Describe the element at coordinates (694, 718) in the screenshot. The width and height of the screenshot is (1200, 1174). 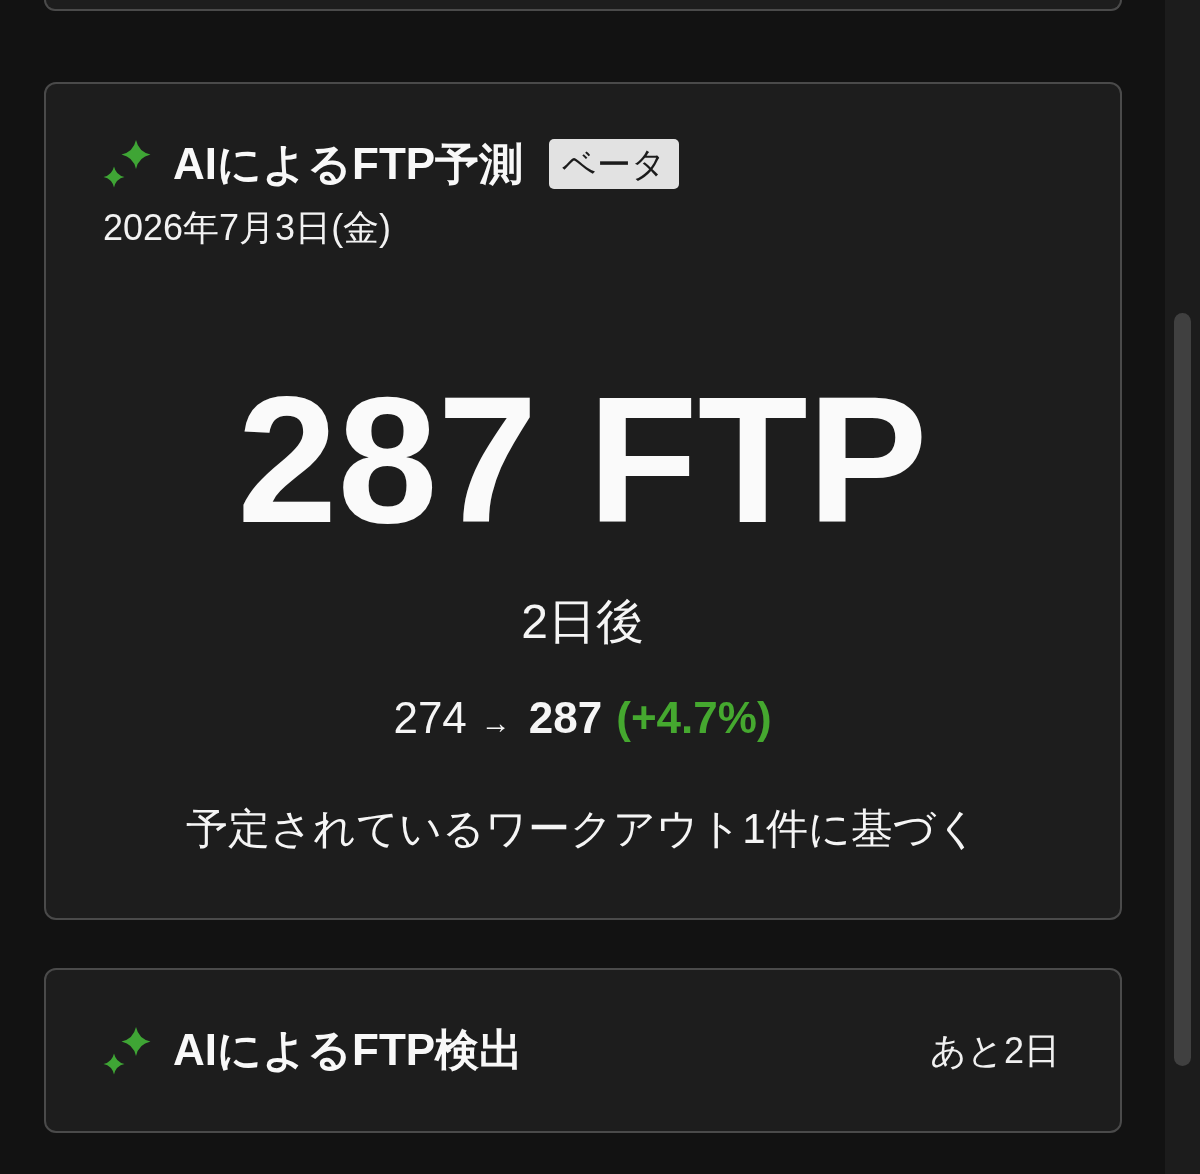
I see `change-percent: (+4.7%)` at that location.